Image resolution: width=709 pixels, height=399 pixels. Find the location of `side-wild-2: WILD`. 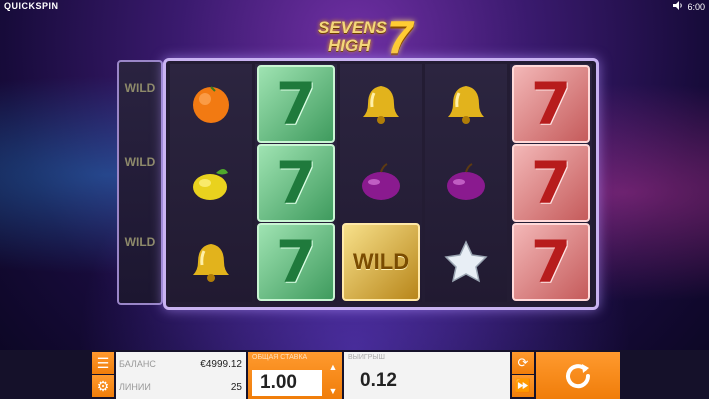

side-wild-2: WILD is located at coordinates (140, 162).